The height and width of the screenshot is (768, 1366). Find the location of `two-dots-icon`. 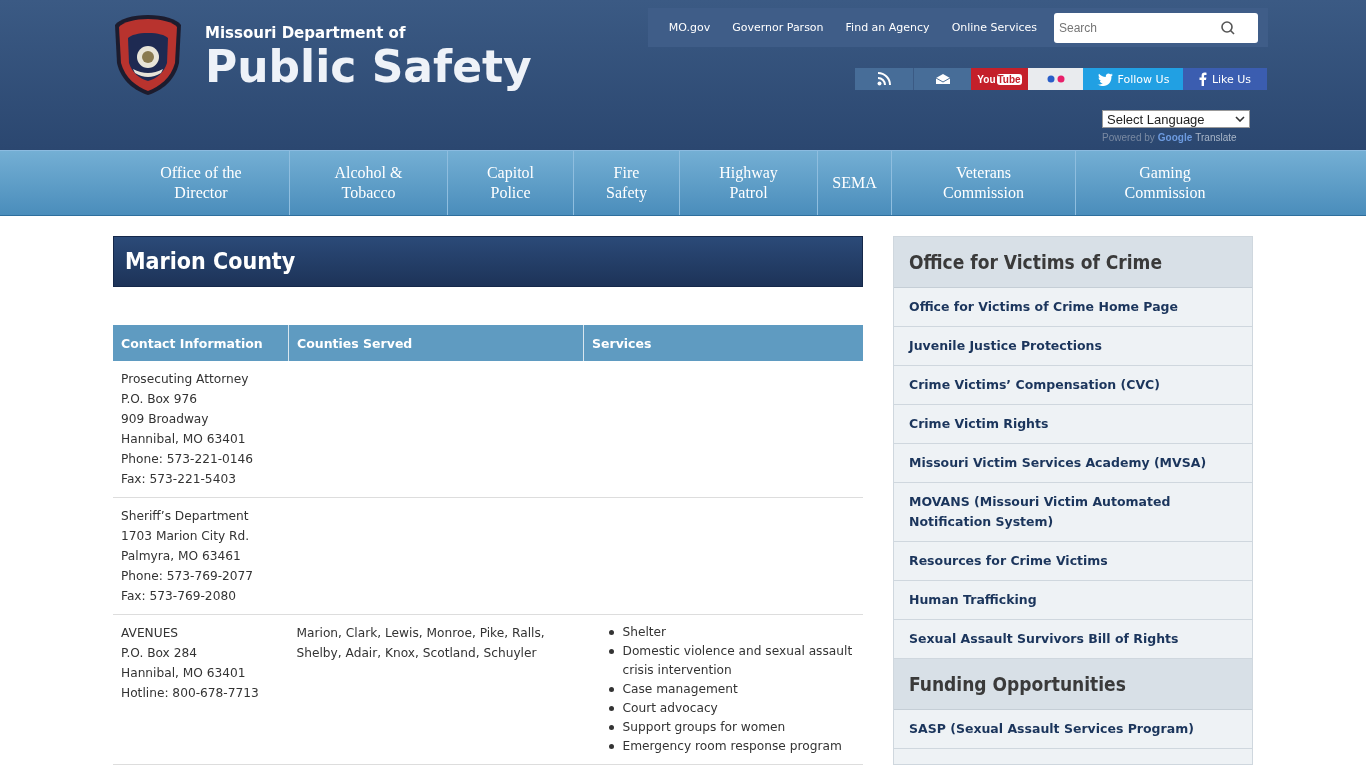

two-dots-icon is located at coordinates (1055, 79).